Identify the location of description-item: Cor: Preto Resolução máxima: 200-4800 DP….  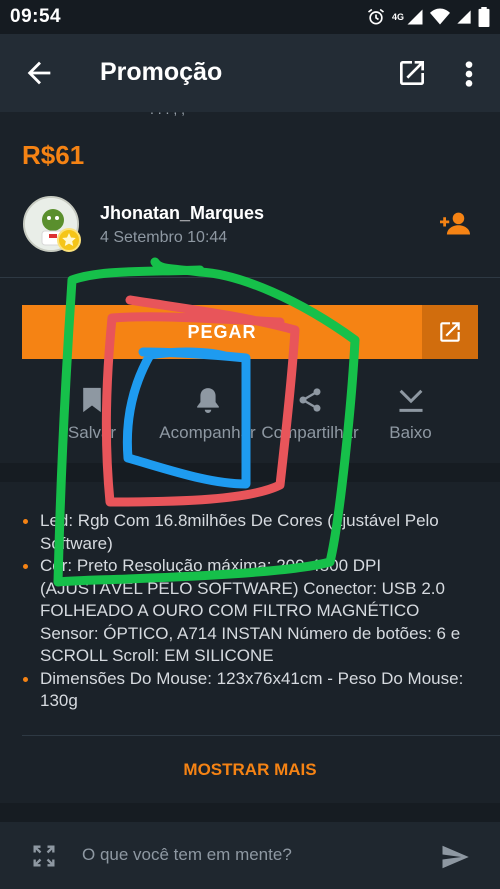
(252, 611).